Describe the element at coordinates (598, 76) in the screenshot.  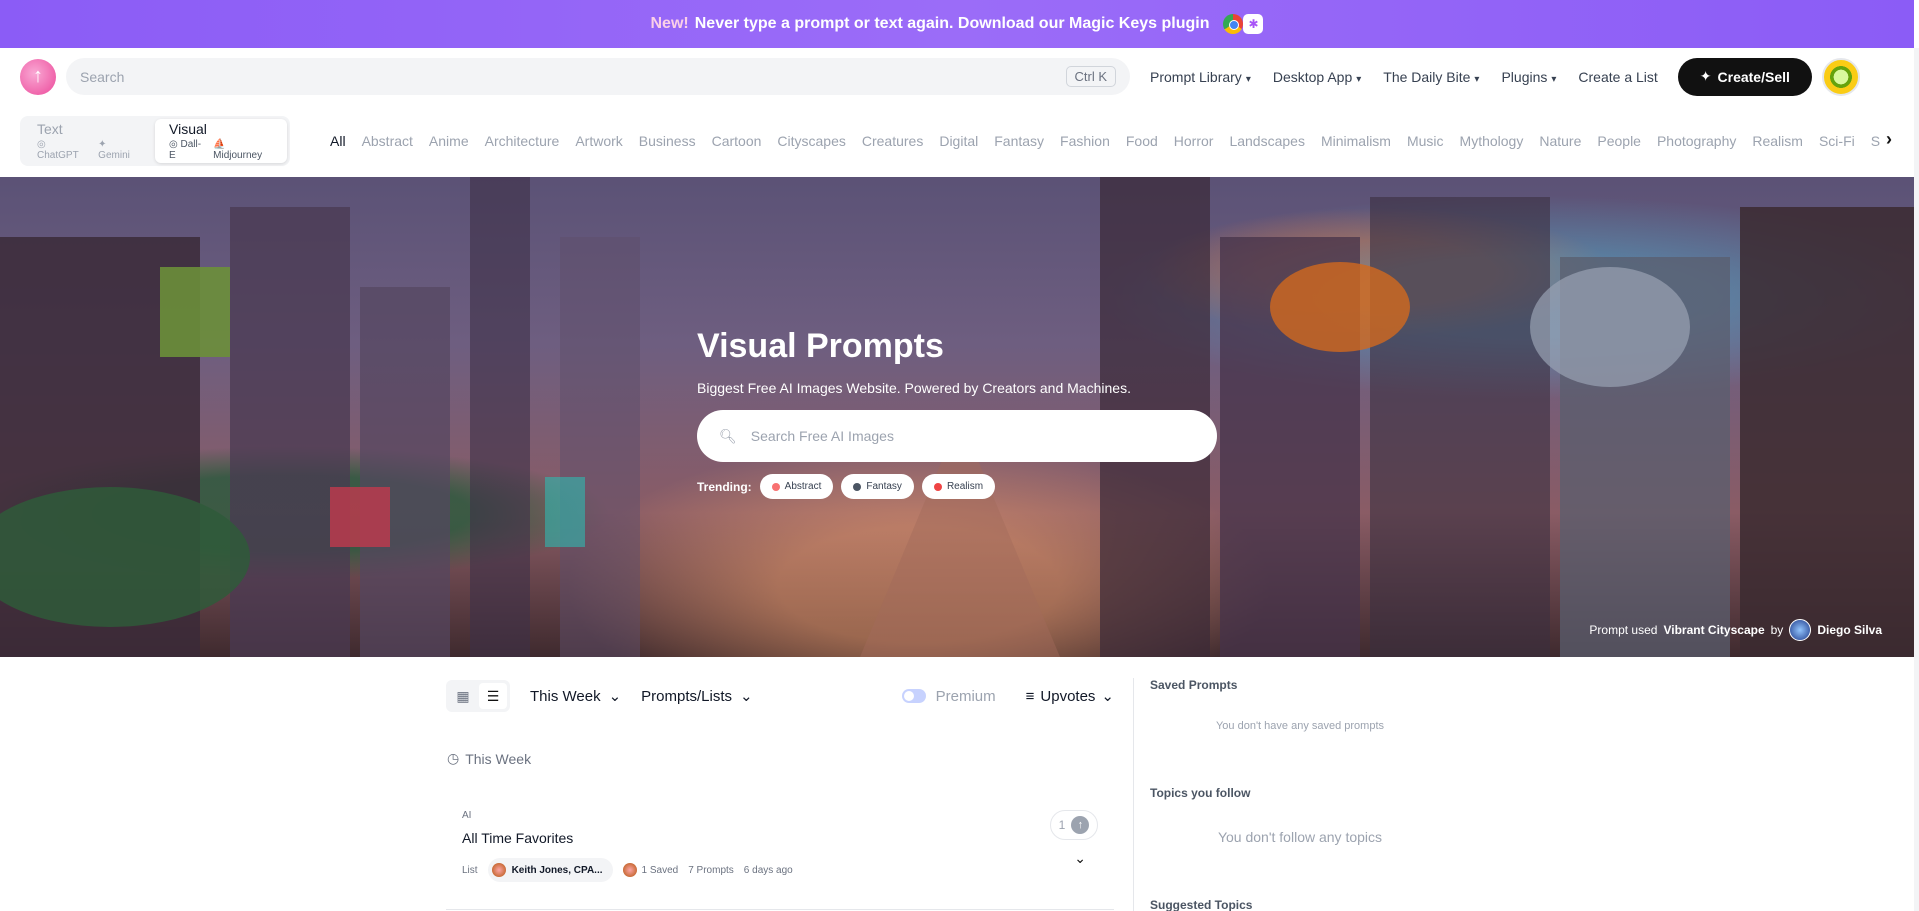
I see `global-search-input: Search Ctrl K` at that location.